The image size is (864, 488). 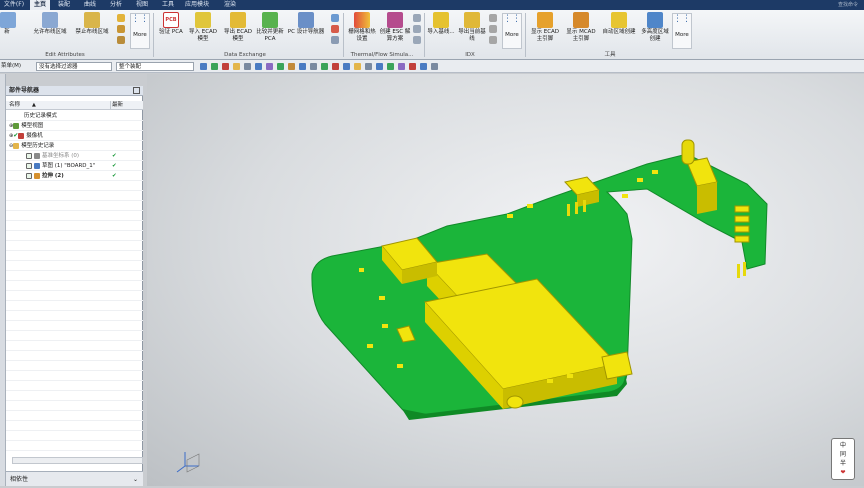 I want to click on import-icon, so click(x=203, y=20).